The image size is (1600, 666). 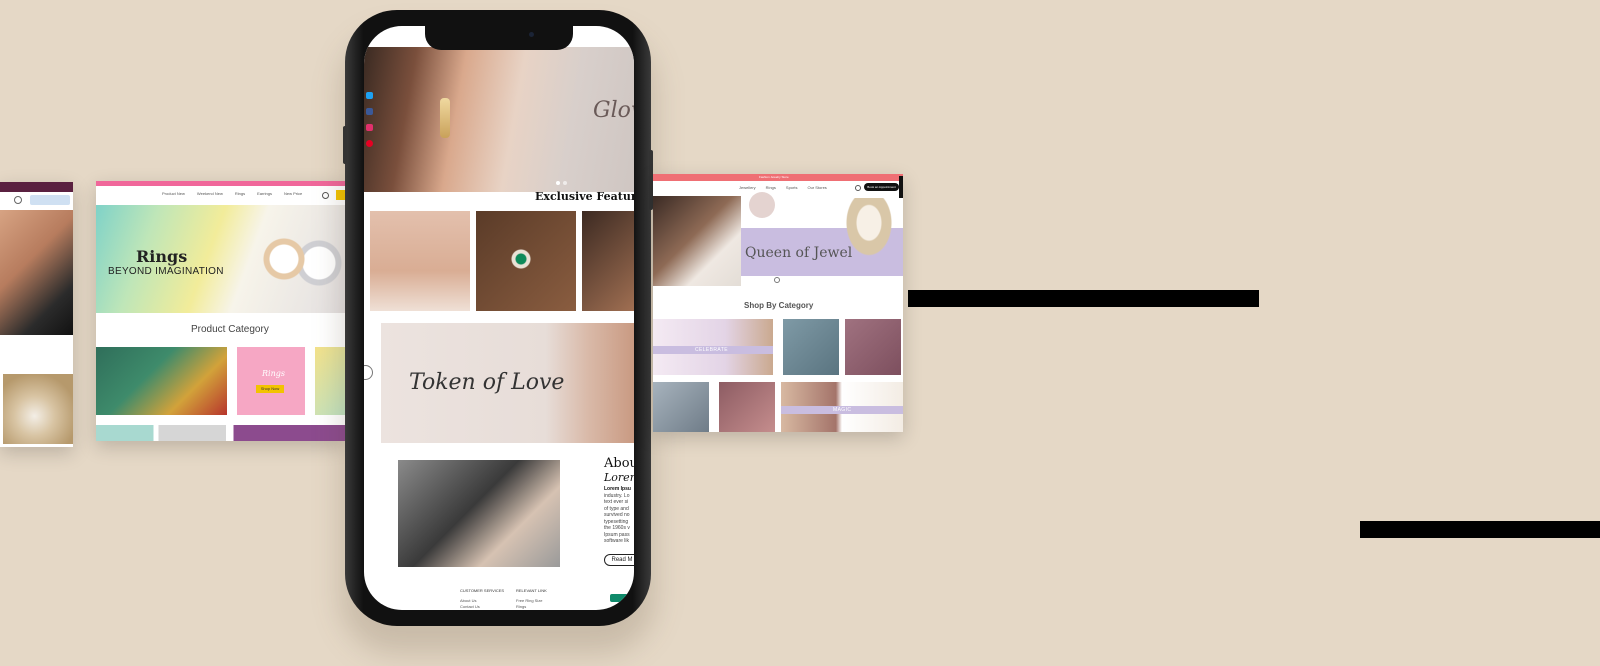 What do you see at coordinates (779, 305) in the screenshot?
I see `section-title: Shop By Category` at bounding box center [779, 305].